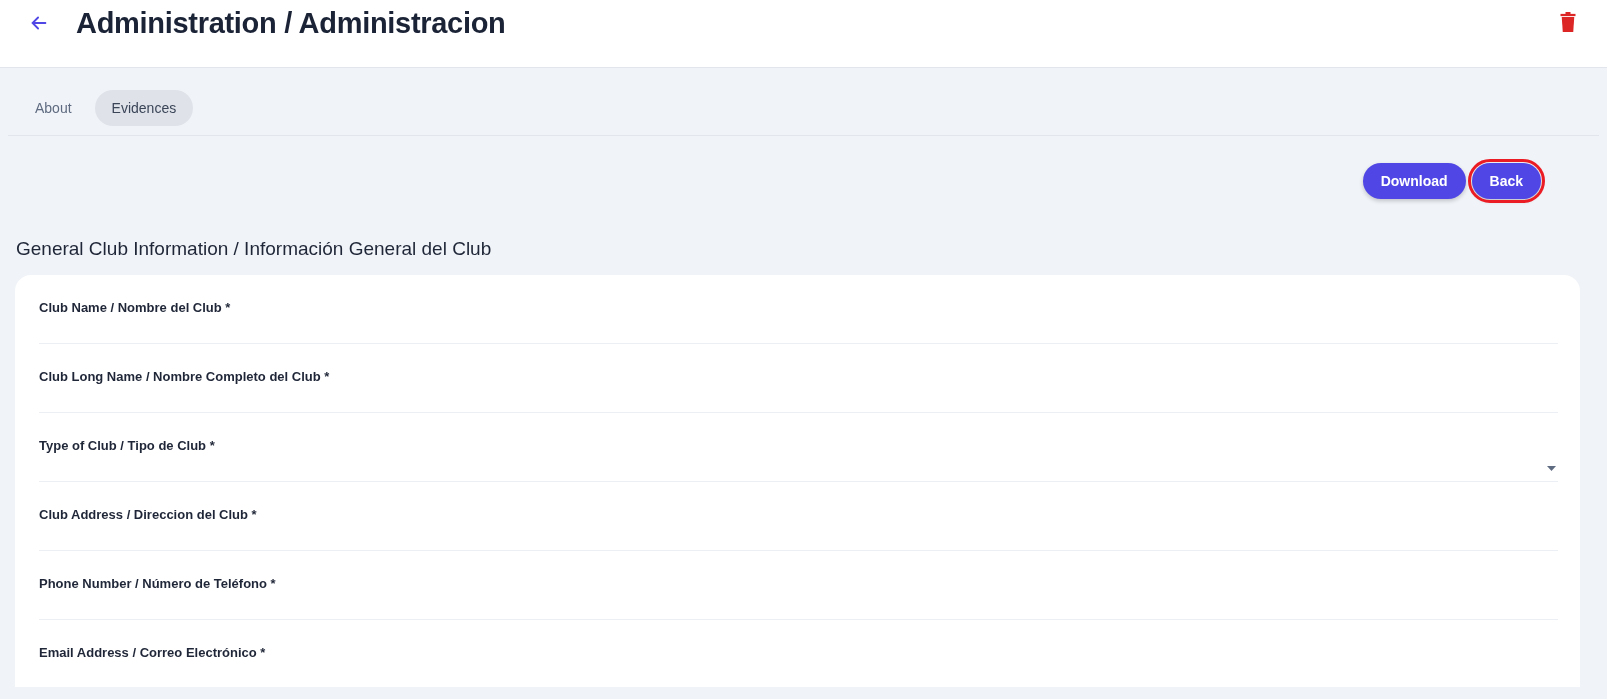 The image size is (1607, 699). Describe the element at coordinates (185, 376) in the screenshot. I see `field-label: Club Long Name / Nombre Completo del Club *` at that location.